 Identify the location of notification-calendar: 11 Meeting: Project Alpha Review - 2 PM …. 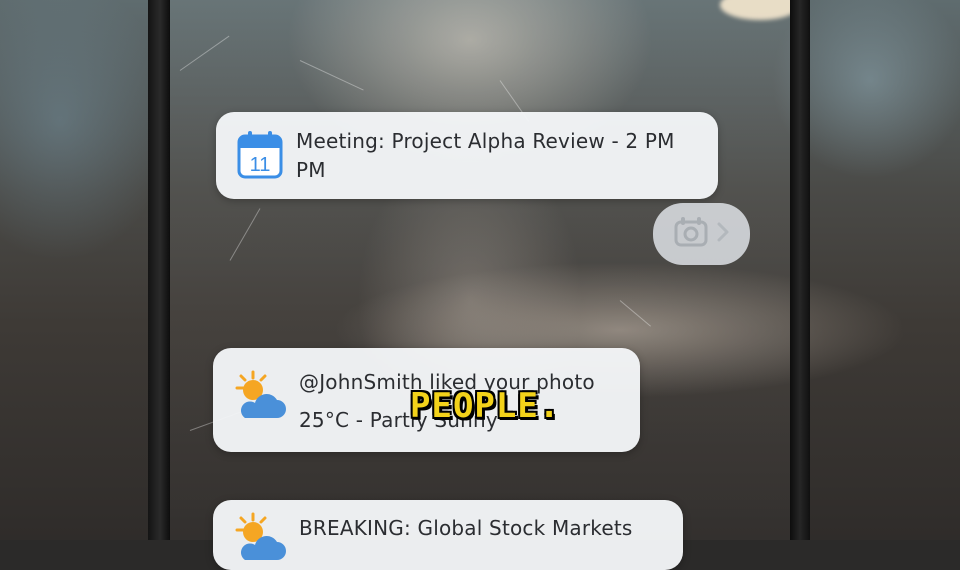
(467, 155).